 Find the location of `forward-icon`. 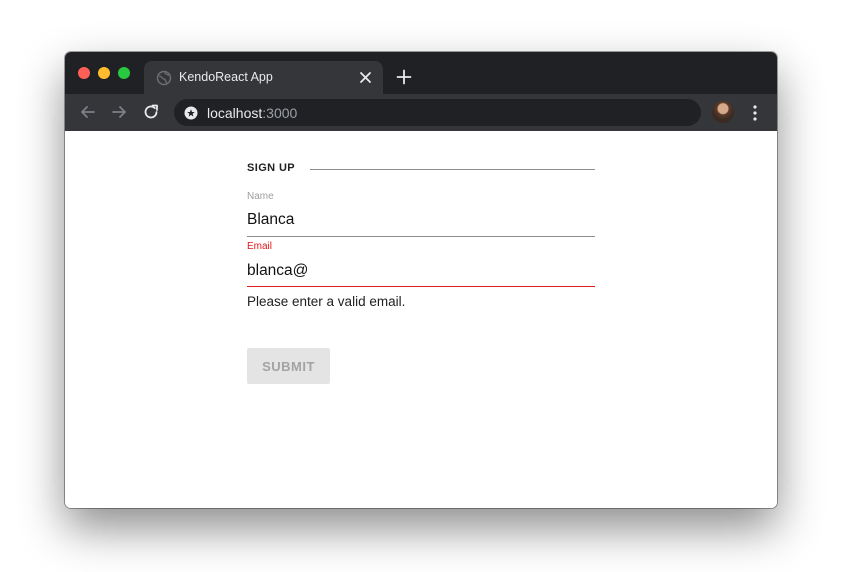

forward-icon is located at coordinates (119, 112).